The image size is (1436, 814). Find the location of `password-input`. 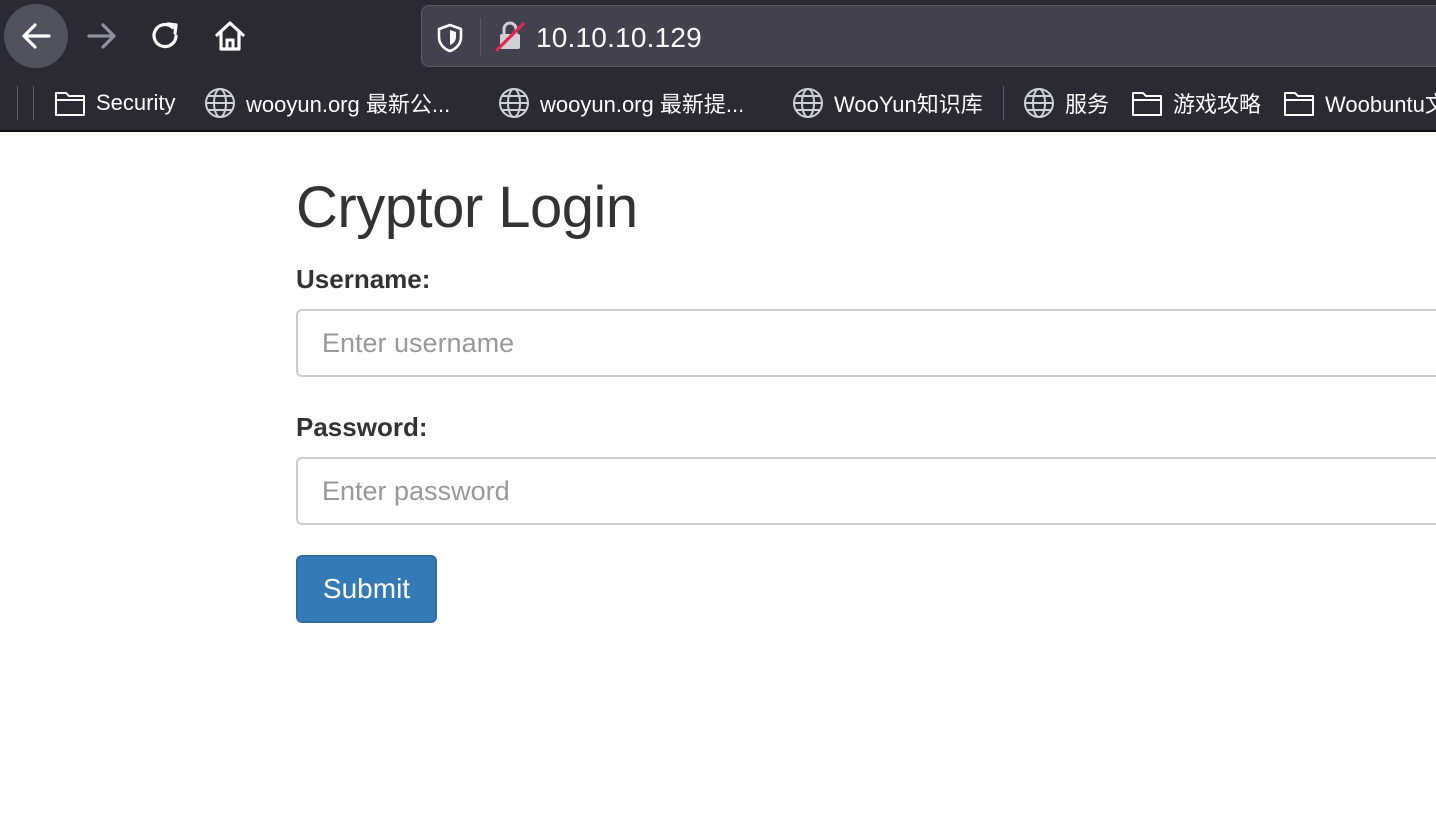

password-input is located at coordinates (866, 491).